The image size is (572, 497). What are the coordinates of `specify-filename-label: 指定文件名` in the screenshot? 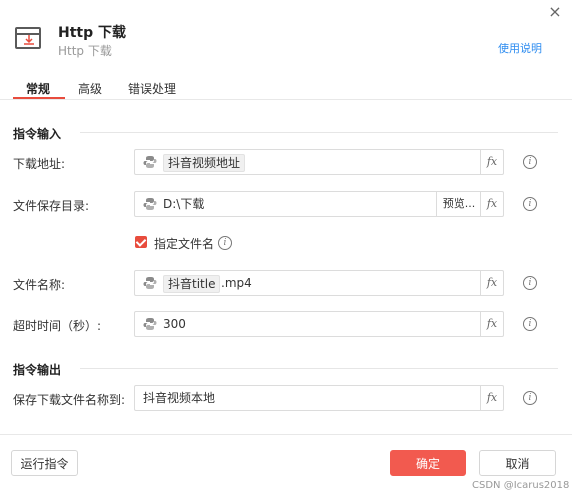 It's located at (184, 244).